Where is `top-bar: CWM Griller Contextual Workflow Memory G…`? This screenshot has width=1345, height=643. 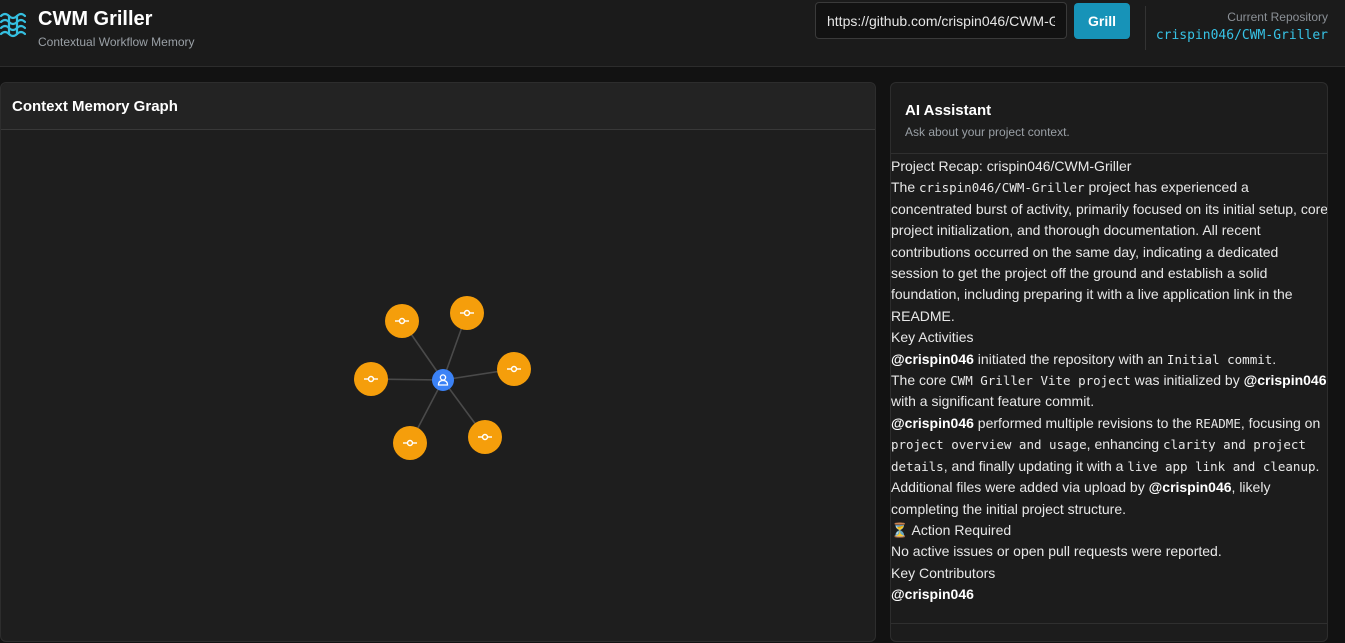 top-bar: CWM Griller Contextual Workflow Memory G… is located at coordinates (672, 33).